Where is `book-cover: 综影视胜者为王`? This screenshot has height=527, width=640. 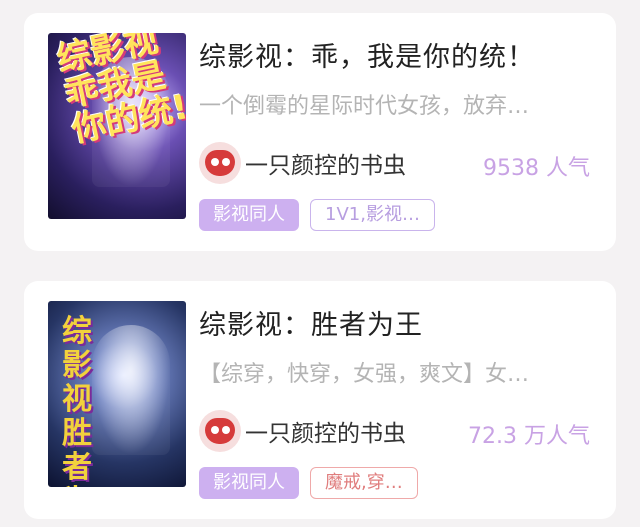
book-cover: 综影视胜者为王 is located at coordinates (117, 394).